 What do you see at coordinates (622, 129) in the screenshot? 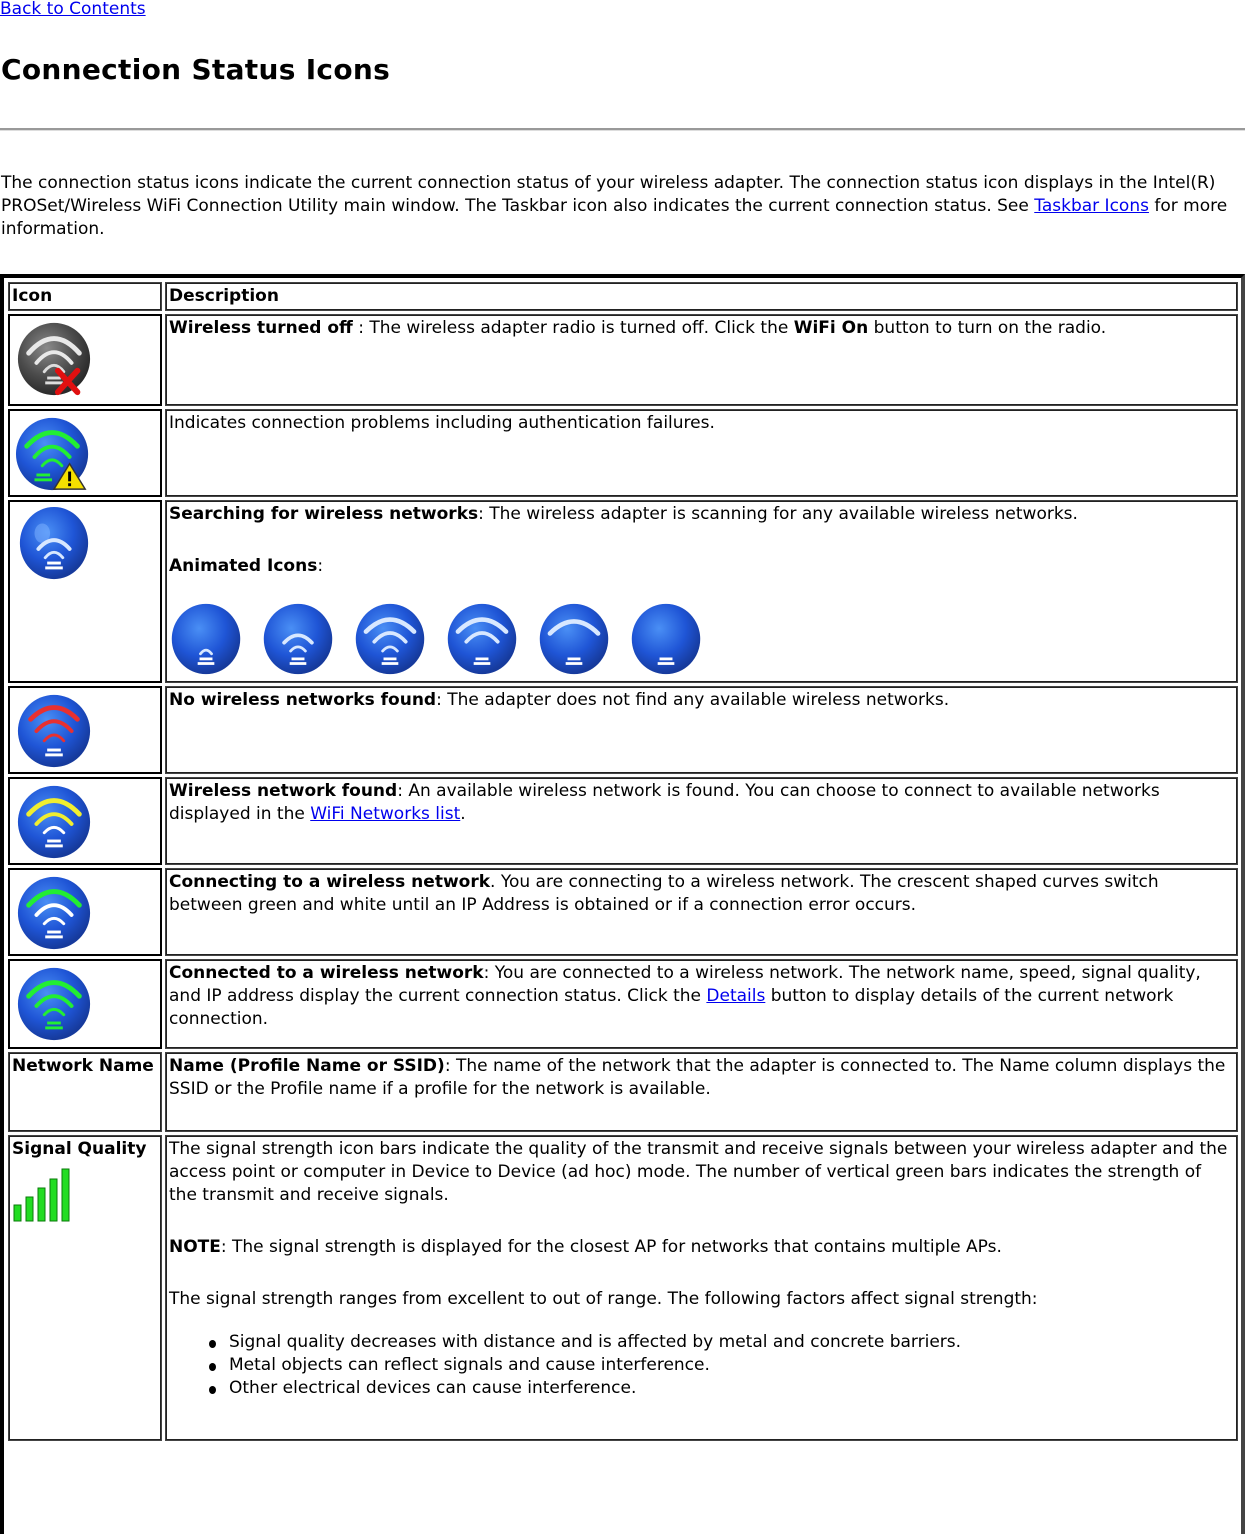
I see `title-divider` at bounding box center [622, 129].